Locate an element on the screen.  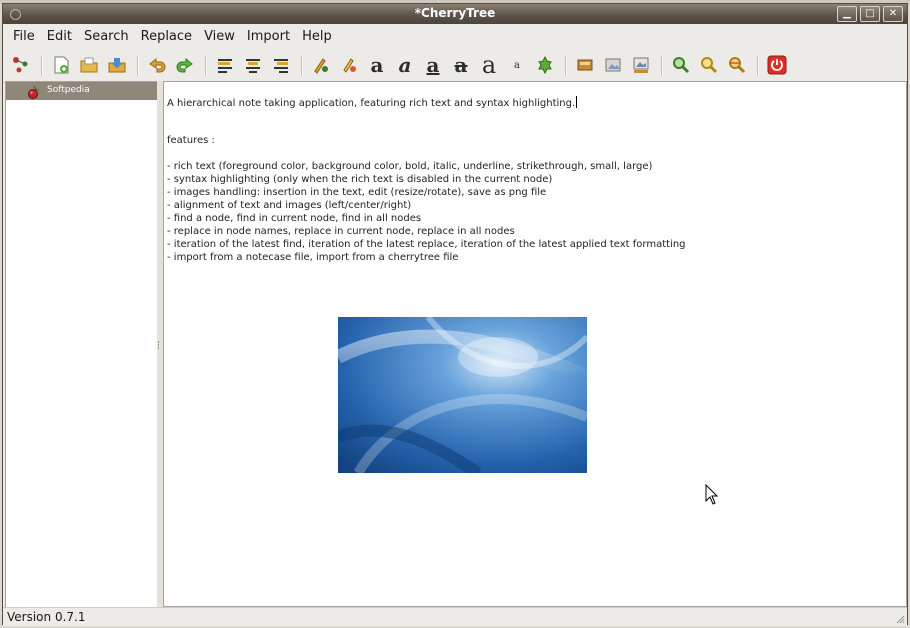
bold-icon: a is located at coordinates (377, 65).